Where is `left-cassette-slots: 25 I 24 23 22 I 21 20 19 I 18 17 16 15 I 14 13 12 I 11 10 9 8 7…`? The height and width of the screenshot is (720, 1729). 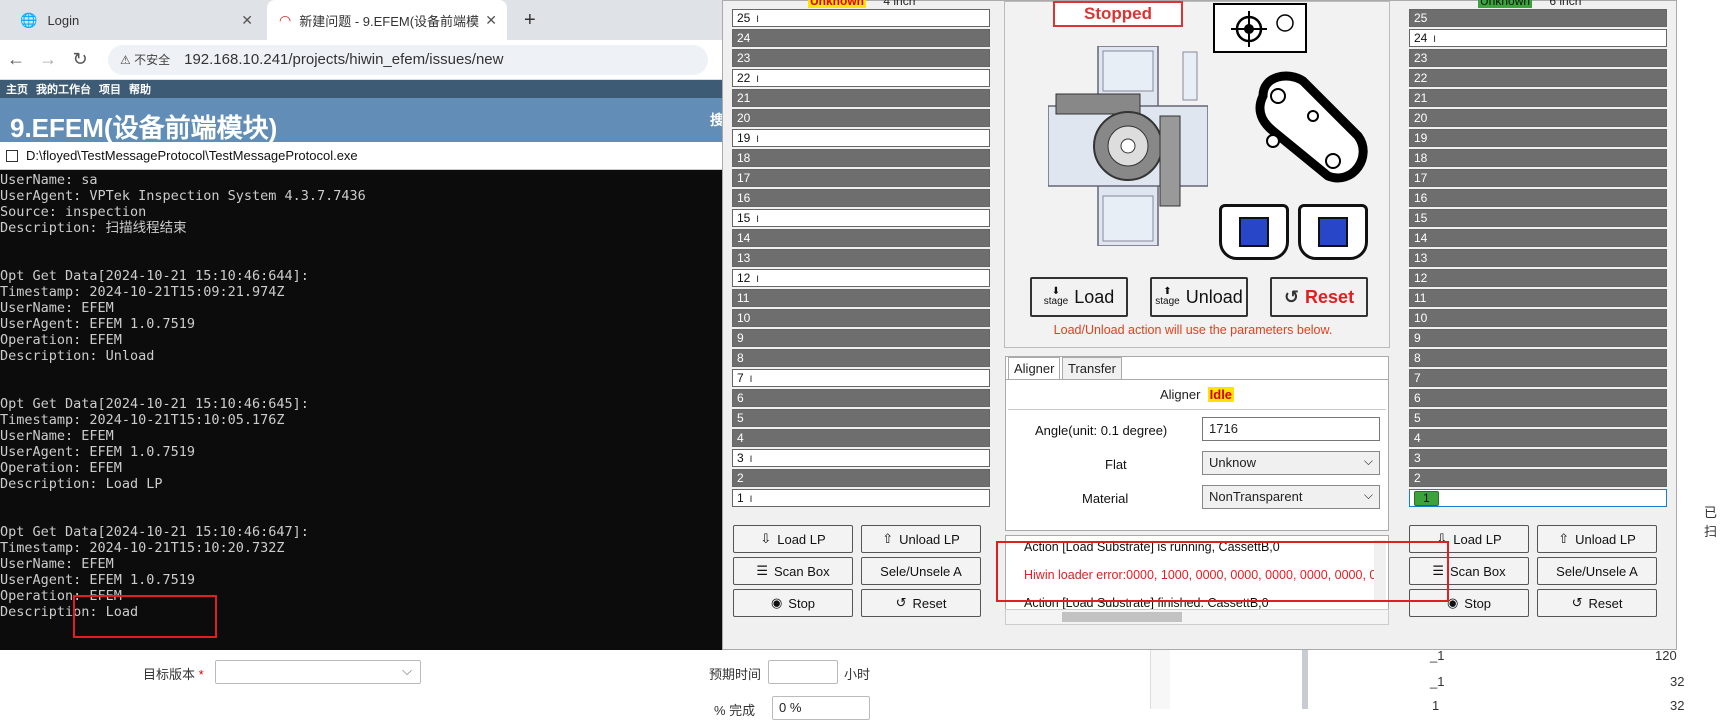
left-cassette-slots: 25 I 24 23 22 I 21 20 19 I 18 17 16 15 I 14 13 12 I 11 10 9 8 7… is located at coordinates (861, 259).